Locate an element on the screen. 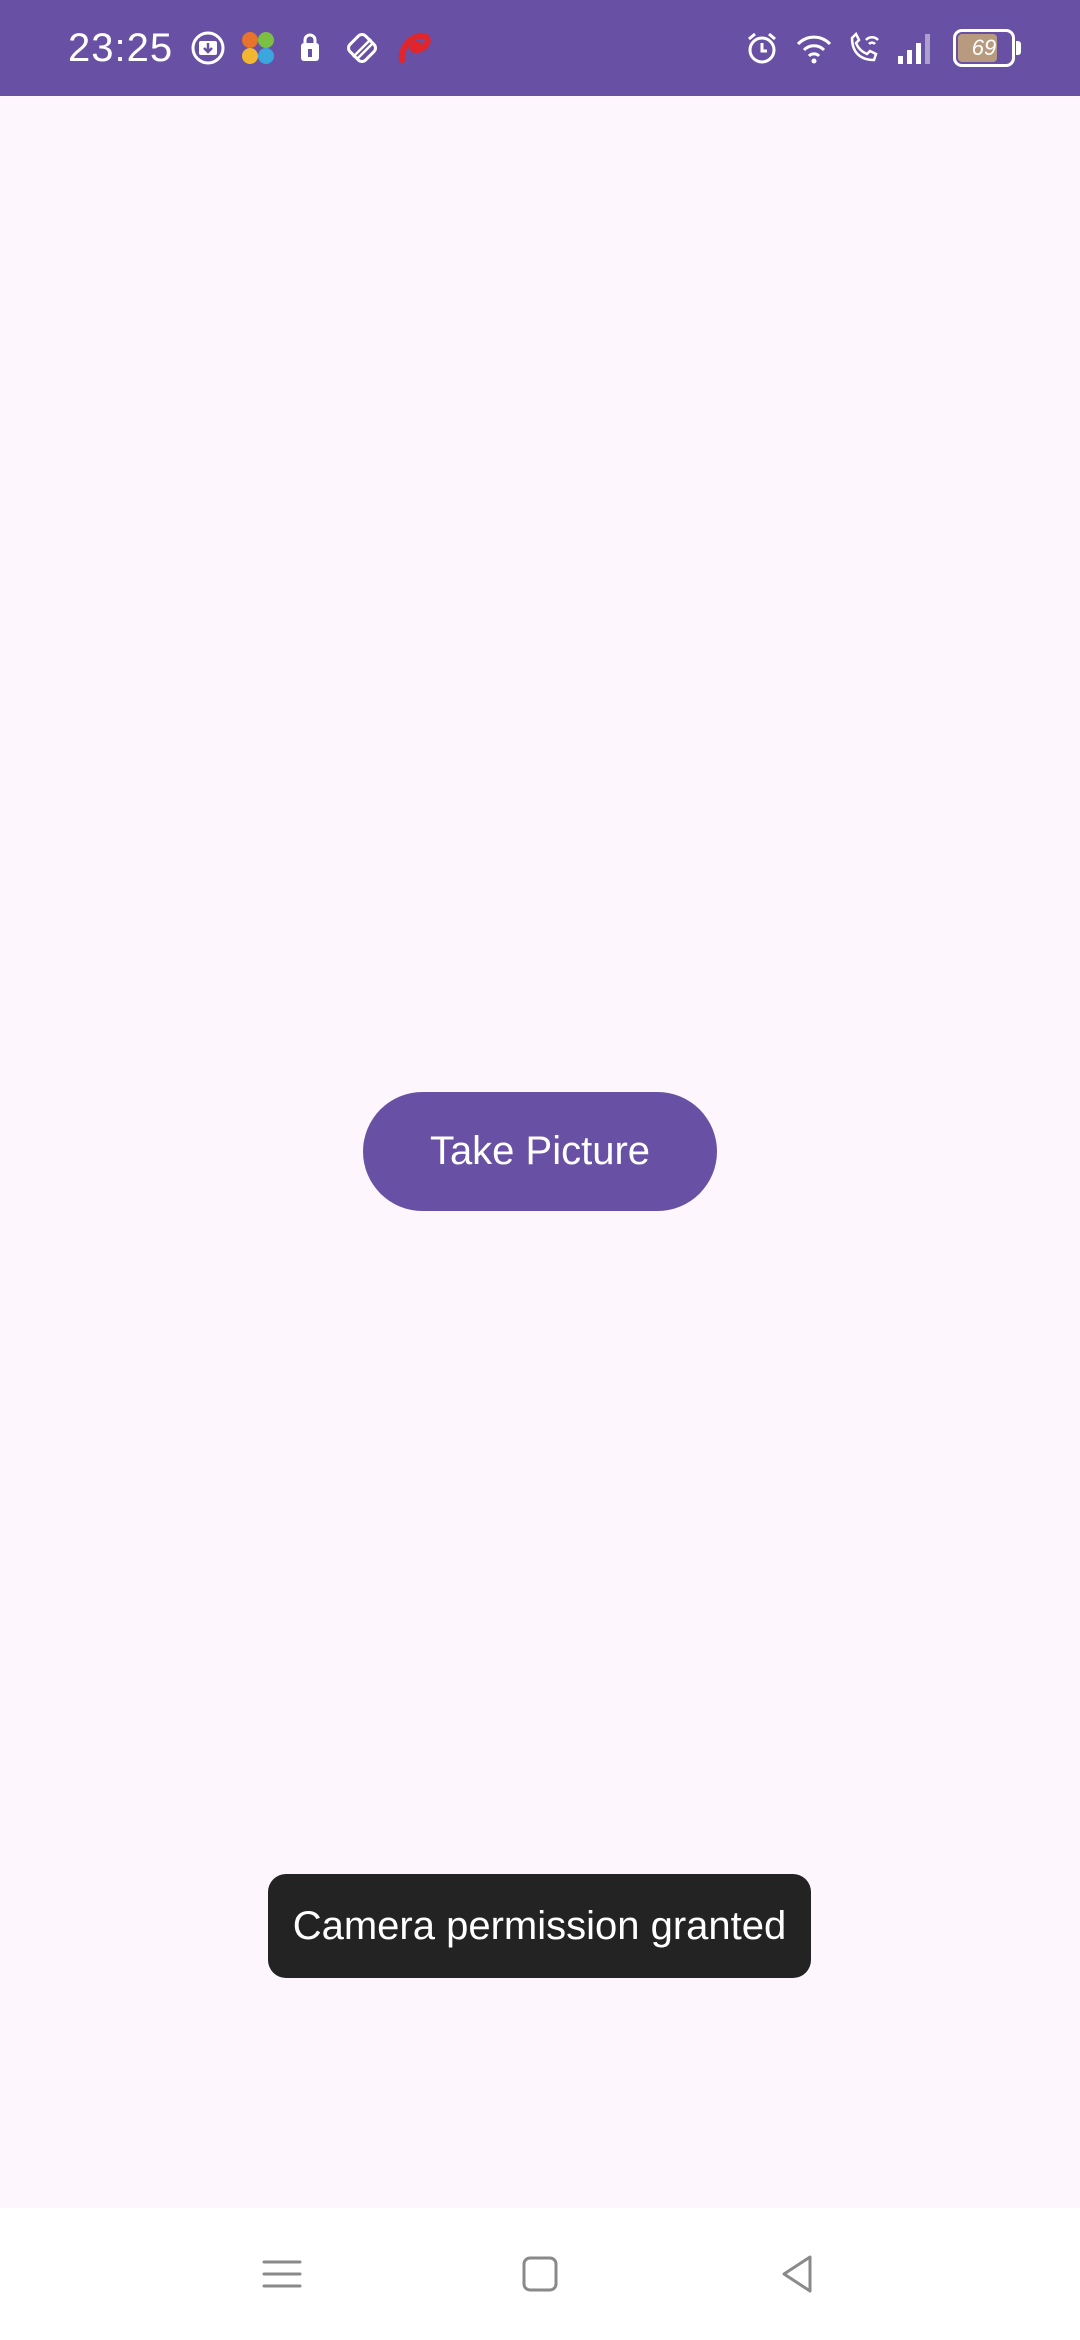 The height and width of the screenshot is (2340, 1080). download-icon is located at coordinates (208, 48).